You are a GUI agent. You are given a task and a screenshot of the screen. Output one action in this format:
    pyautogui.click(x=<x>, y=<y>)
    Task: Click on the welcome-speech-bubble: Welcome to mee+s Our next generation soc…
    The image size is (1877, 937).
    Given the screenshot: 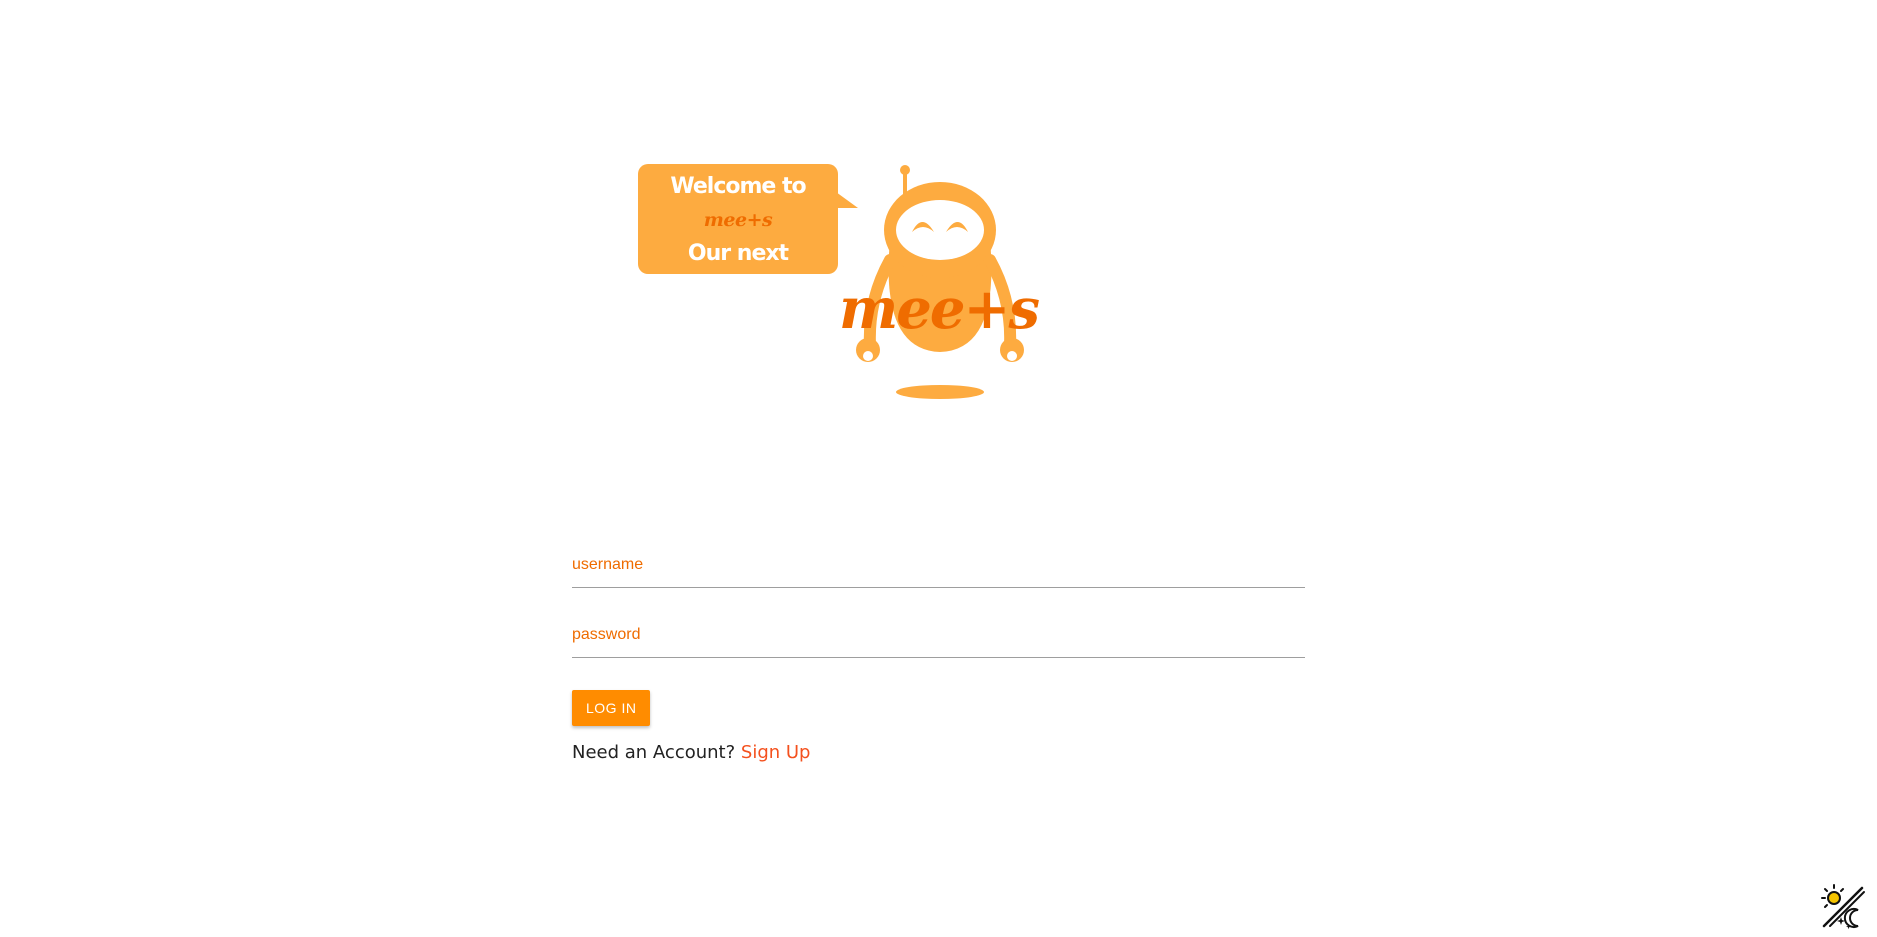 What is the action you would take?
    pyautogui.click(x=738, y=248)
    